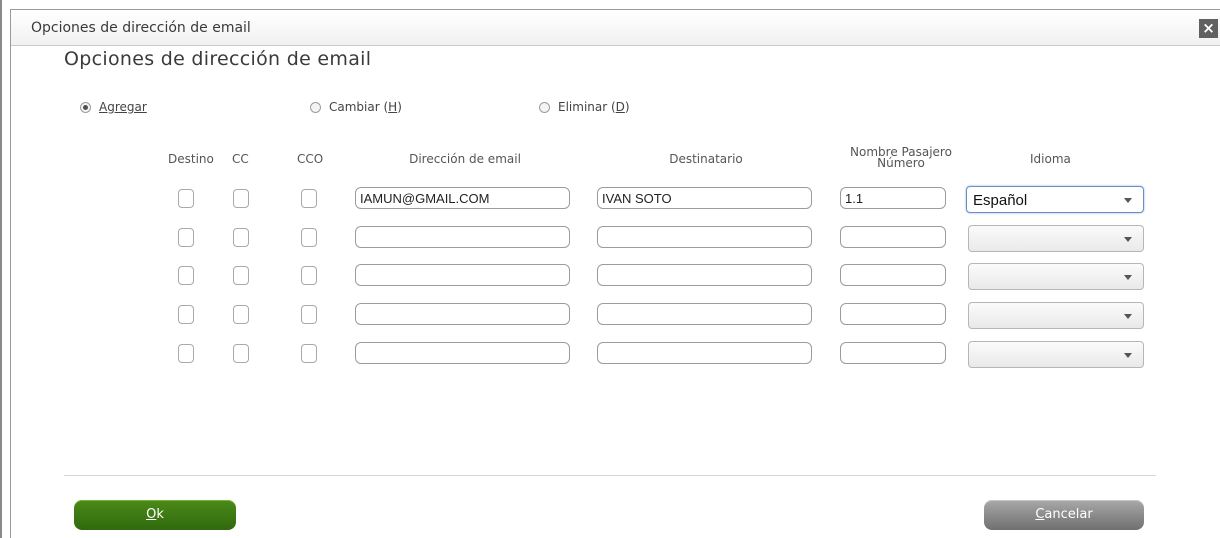  What do you see at coordinates (620, 107) in the screenshot?
I see `radio-eliminar-mnemonic: D` at bounding box center [620, 107].